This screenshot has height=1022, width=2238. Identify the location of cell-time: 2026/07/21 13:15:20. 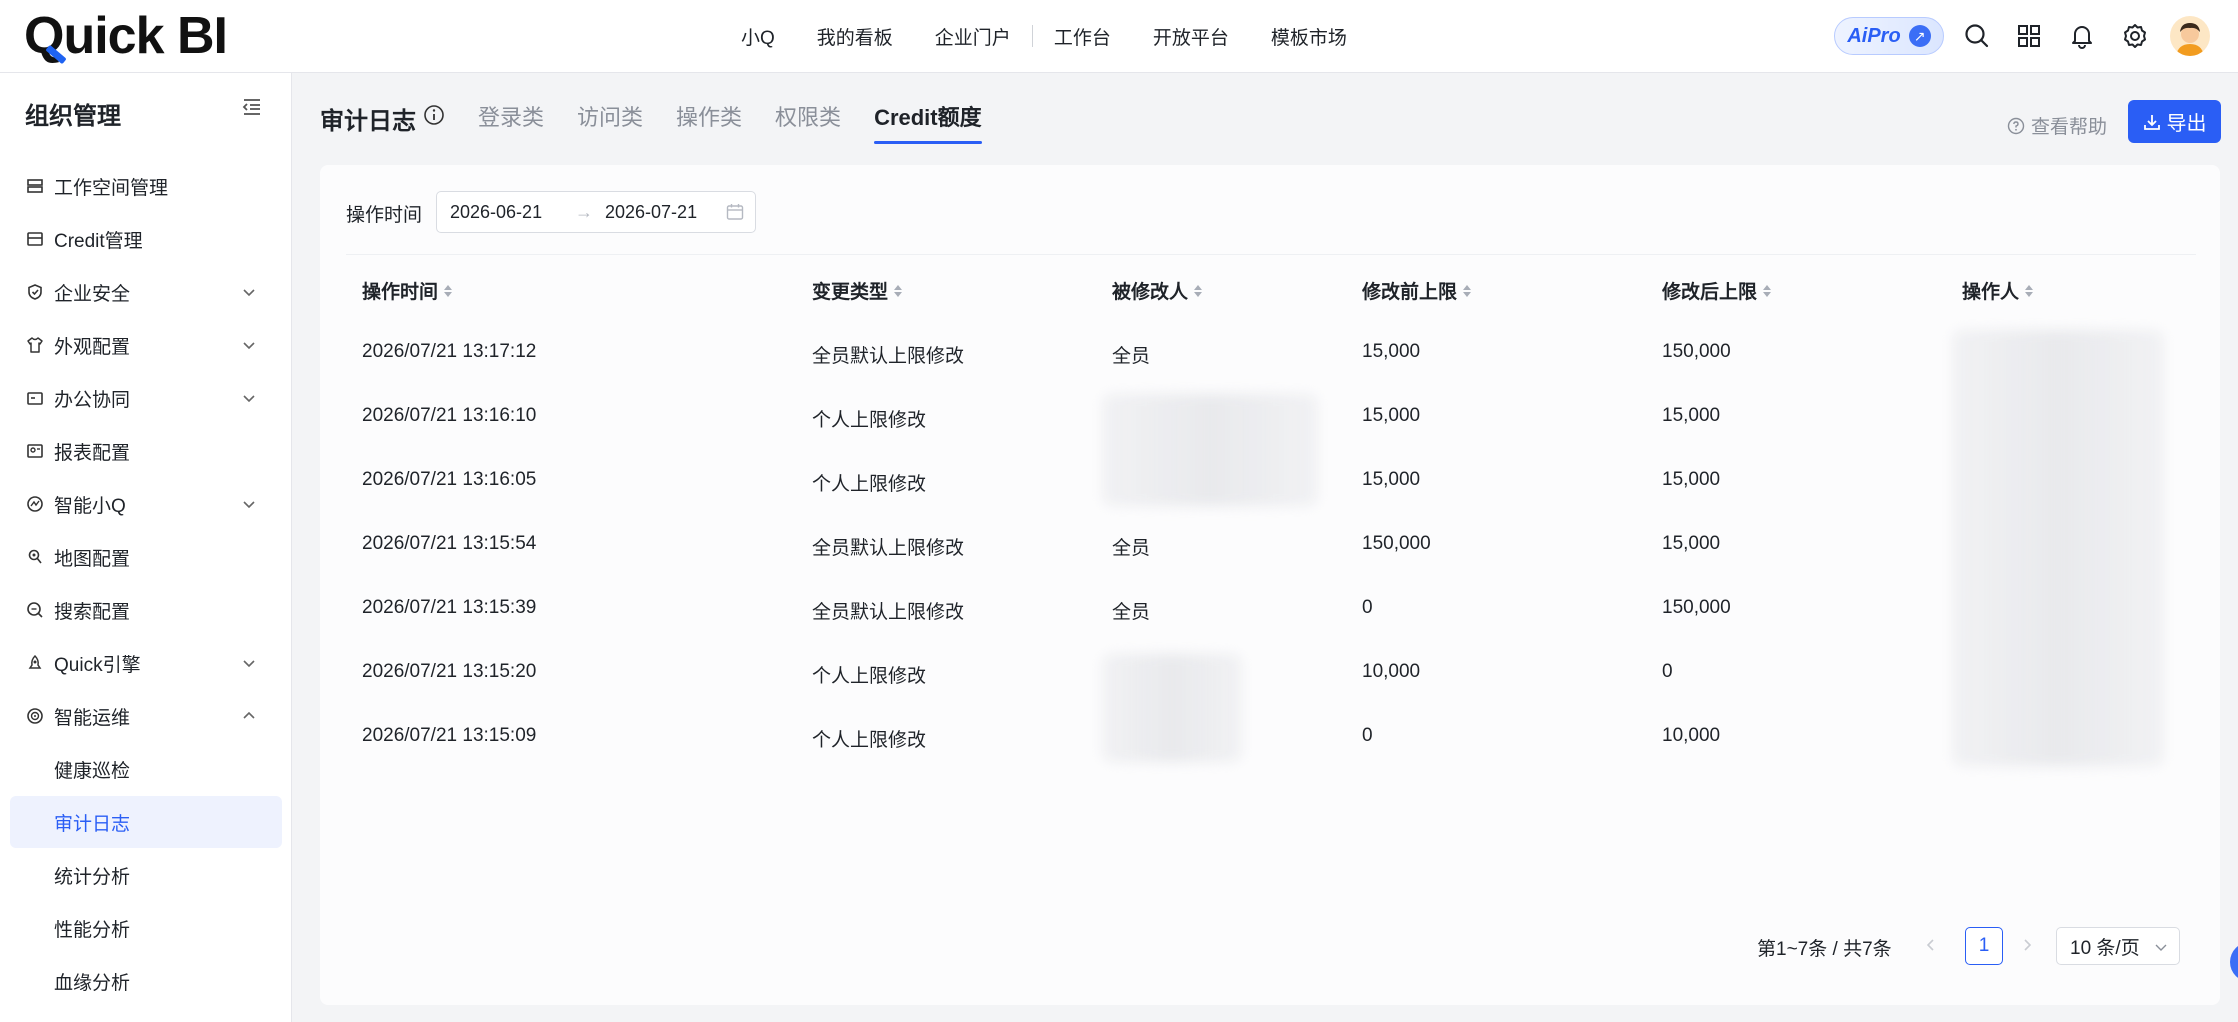
(449, 671).